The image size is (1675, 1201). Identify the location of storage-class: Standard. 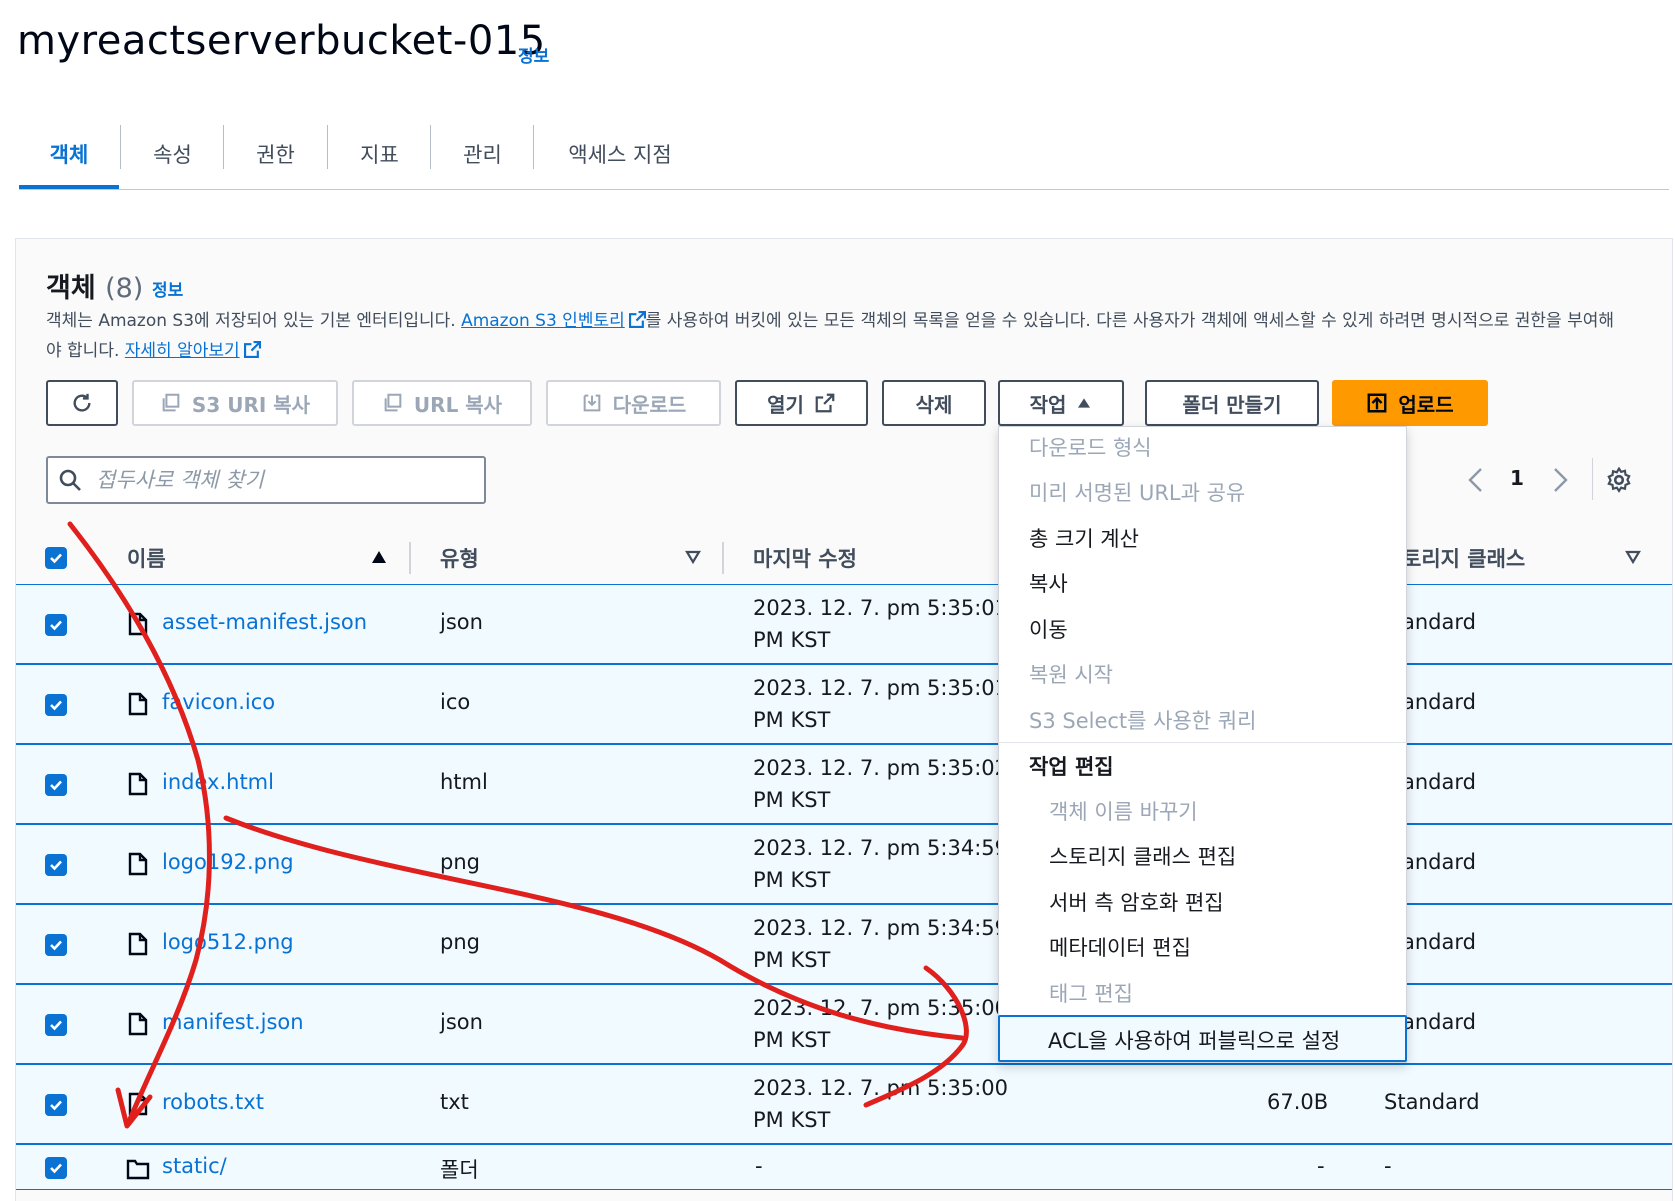
(1432, 1102).